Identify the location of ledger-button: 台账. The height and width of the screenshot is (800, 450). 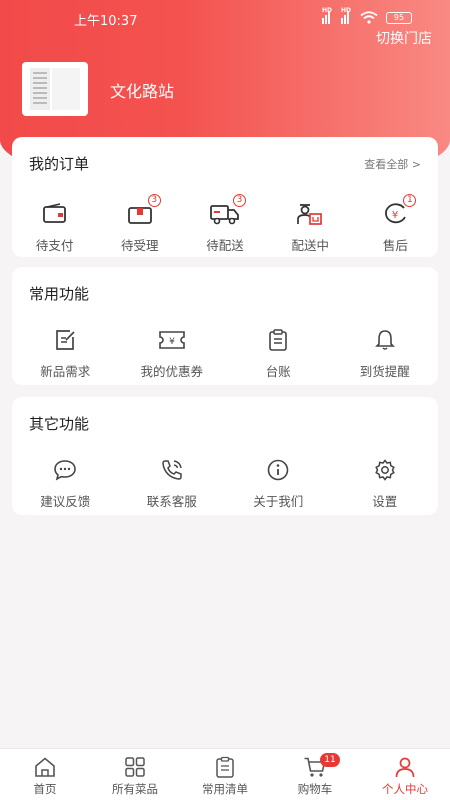
(278, 352).